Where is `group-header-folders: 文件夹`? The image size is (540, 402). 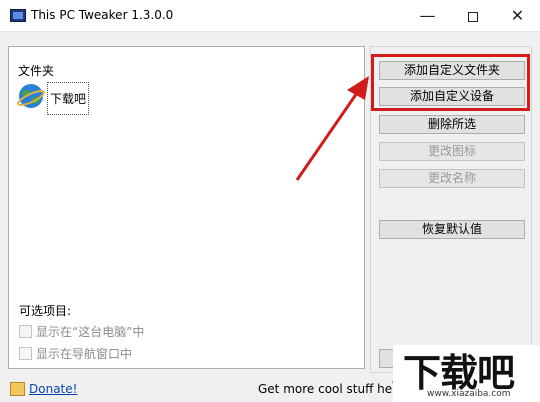
group-header-folders: 文件夹 is located at coordinates (36, 71).